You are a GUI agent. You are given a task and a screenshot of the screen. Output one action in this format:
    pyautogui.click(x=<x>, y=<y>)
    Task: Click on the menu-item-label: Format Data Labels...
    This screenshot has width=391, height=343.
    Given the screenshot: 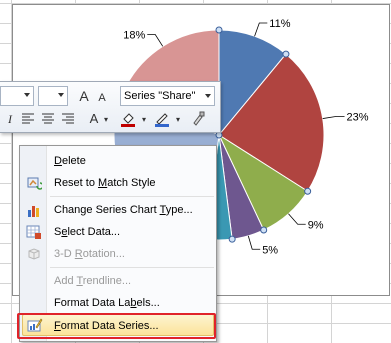 What is the action you would take?
    pyautogui.click(x=107, y=303)
    